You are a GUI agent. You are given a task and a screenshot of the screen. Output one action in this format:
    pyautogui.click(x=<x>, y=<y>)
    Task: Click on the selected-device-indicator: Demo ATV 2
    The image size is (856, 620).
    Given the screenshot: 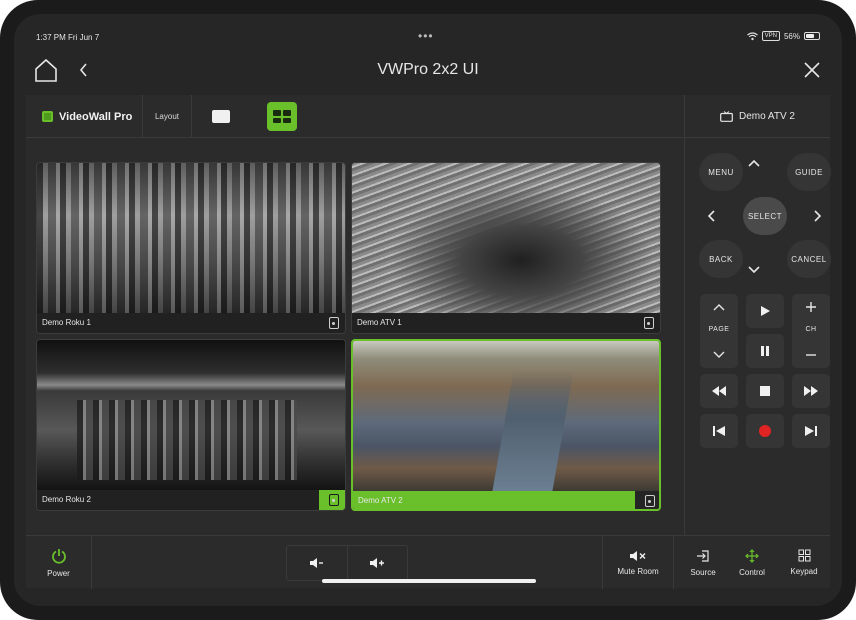 What is the action you would take?
    pyautogui.click(x=757, y=116)
    